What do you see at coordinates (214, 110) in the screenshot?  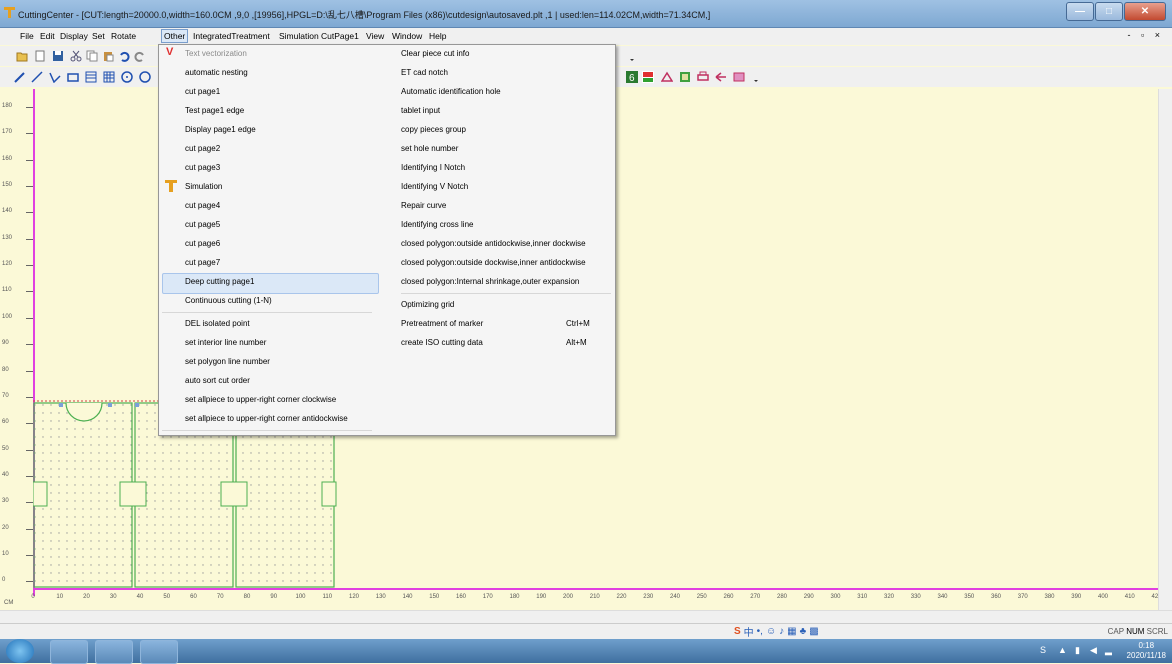 I see `menu-item-test-page1-edge: Test page1 edge` at bounding box center [214, 110].